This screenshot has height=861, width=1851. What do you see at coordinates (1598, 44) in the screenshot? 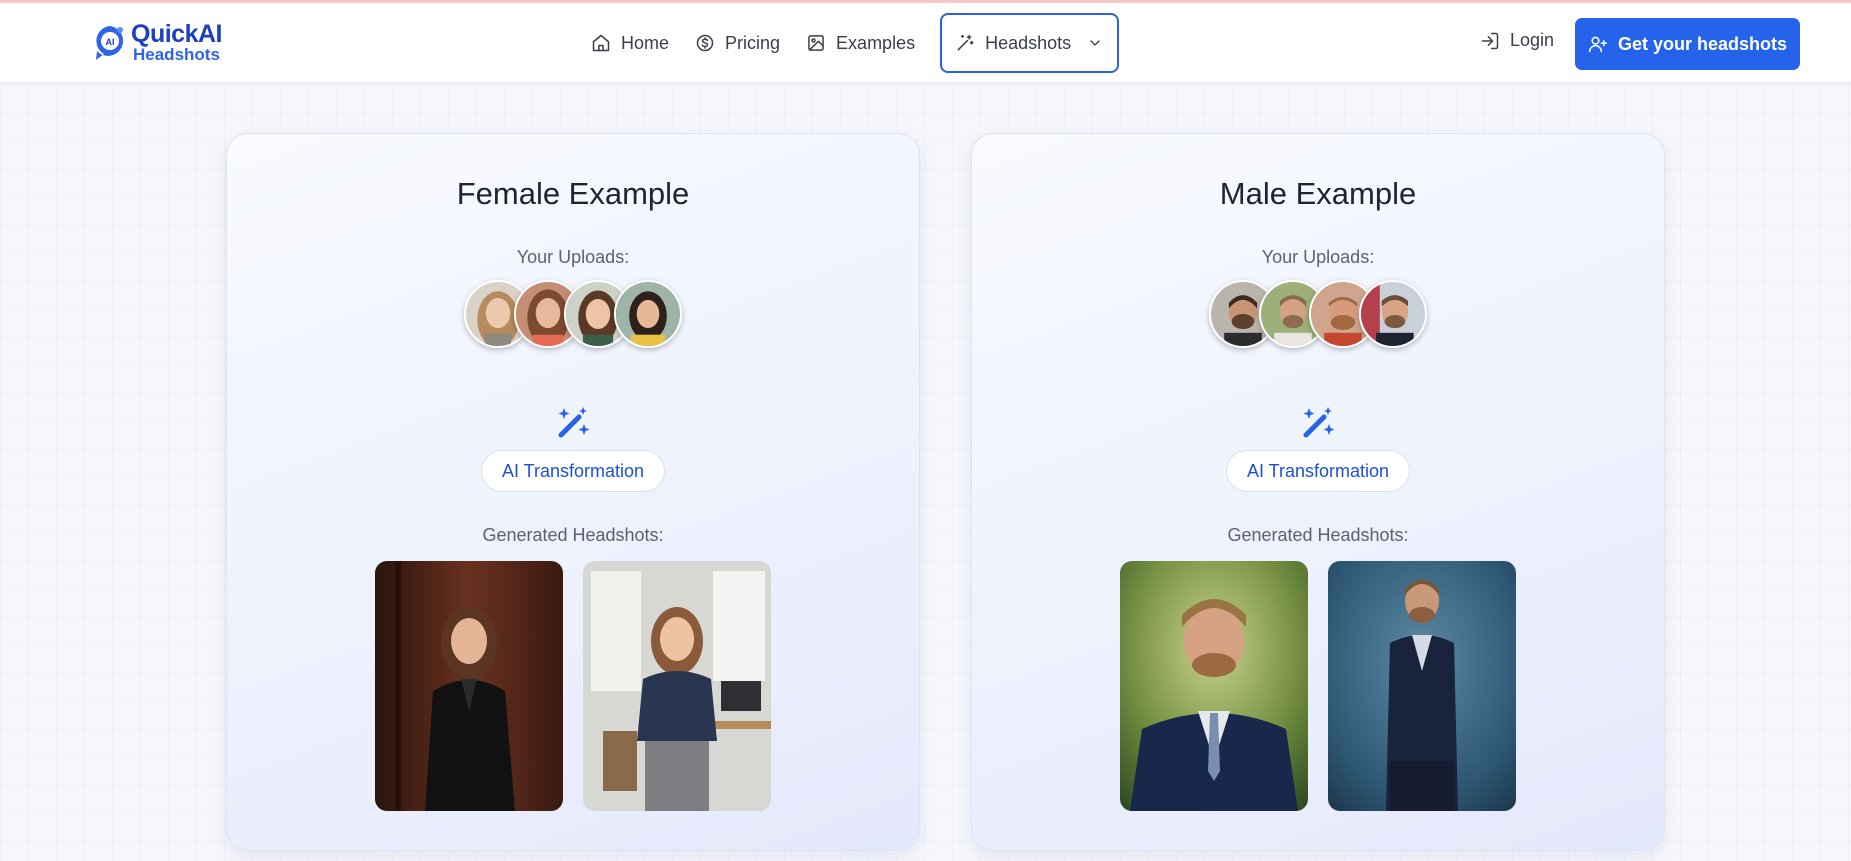
I see `user-plus-icon` at bounding box center [1598, 44].